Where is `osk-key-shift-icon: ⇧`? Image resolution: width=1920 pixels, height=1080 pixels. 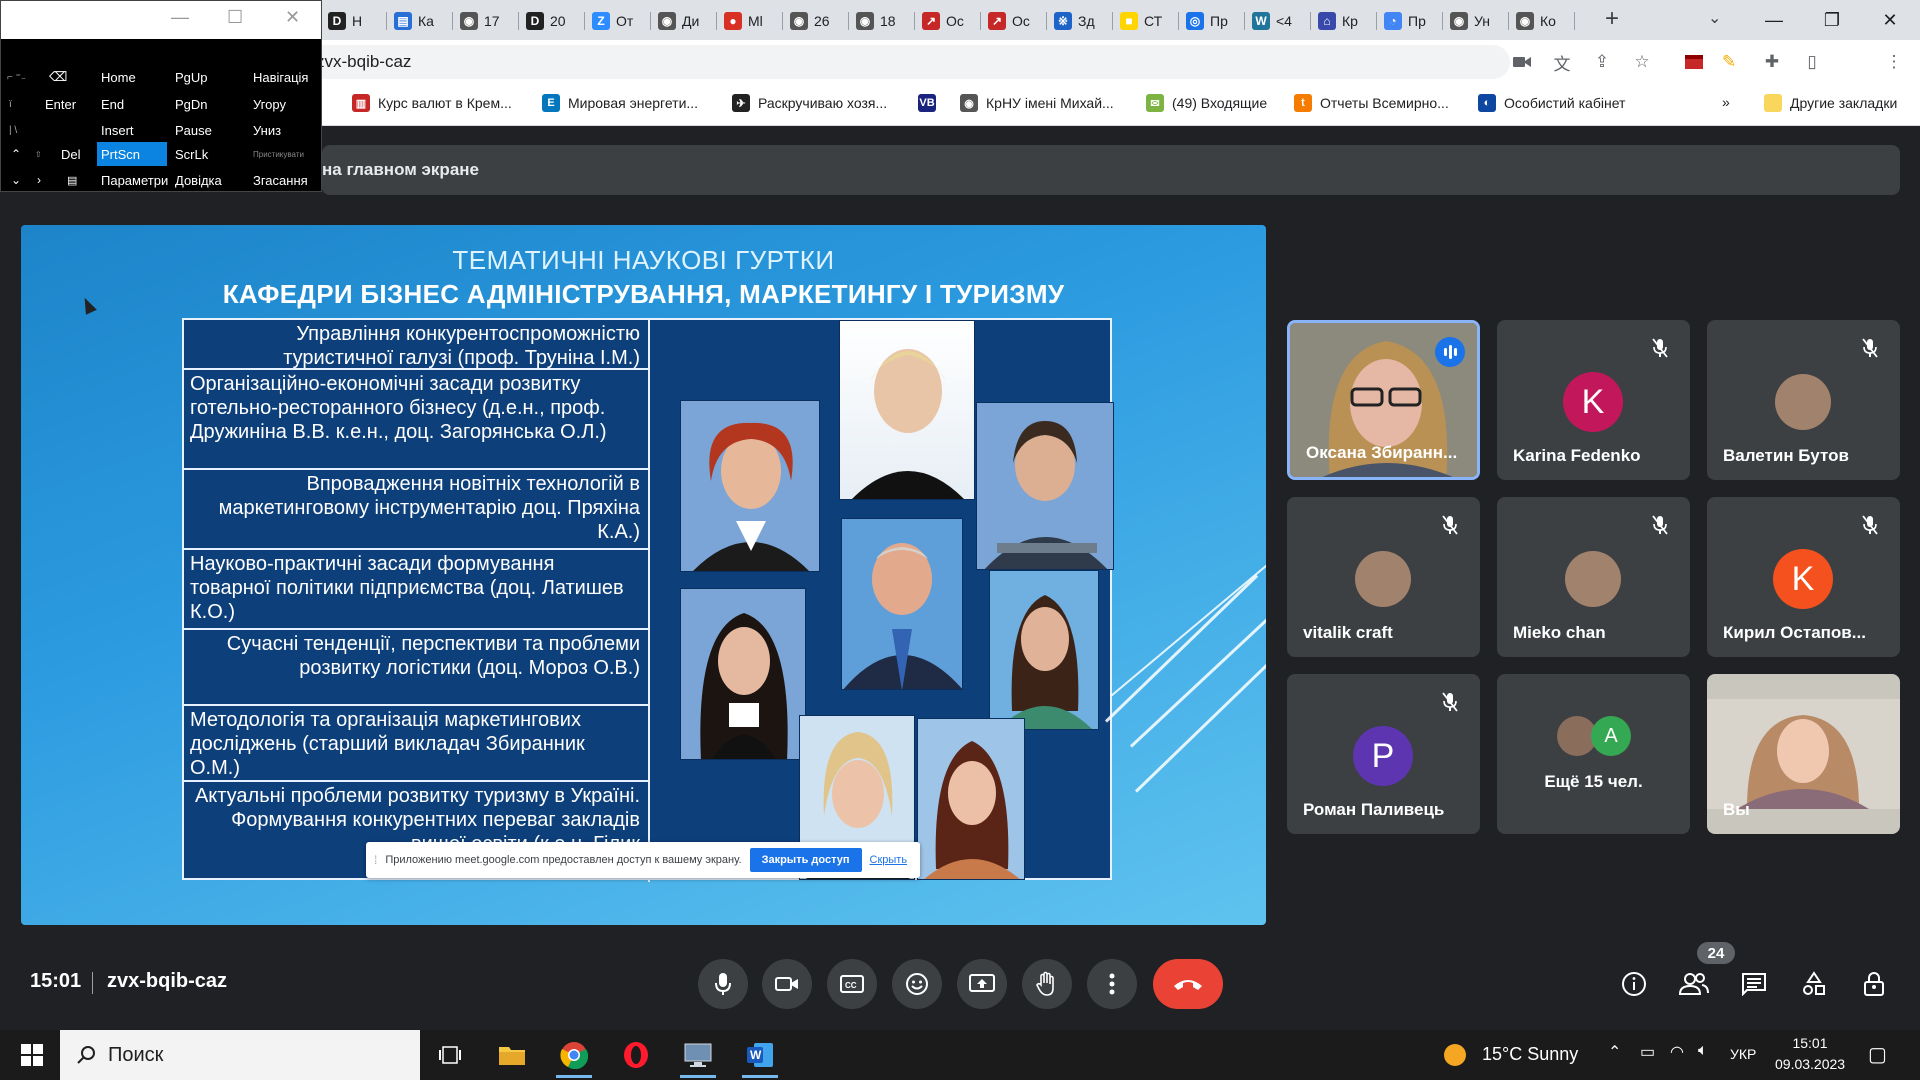 osk-key-shift-icon: ⇧ is located at coordinates (40, 154).